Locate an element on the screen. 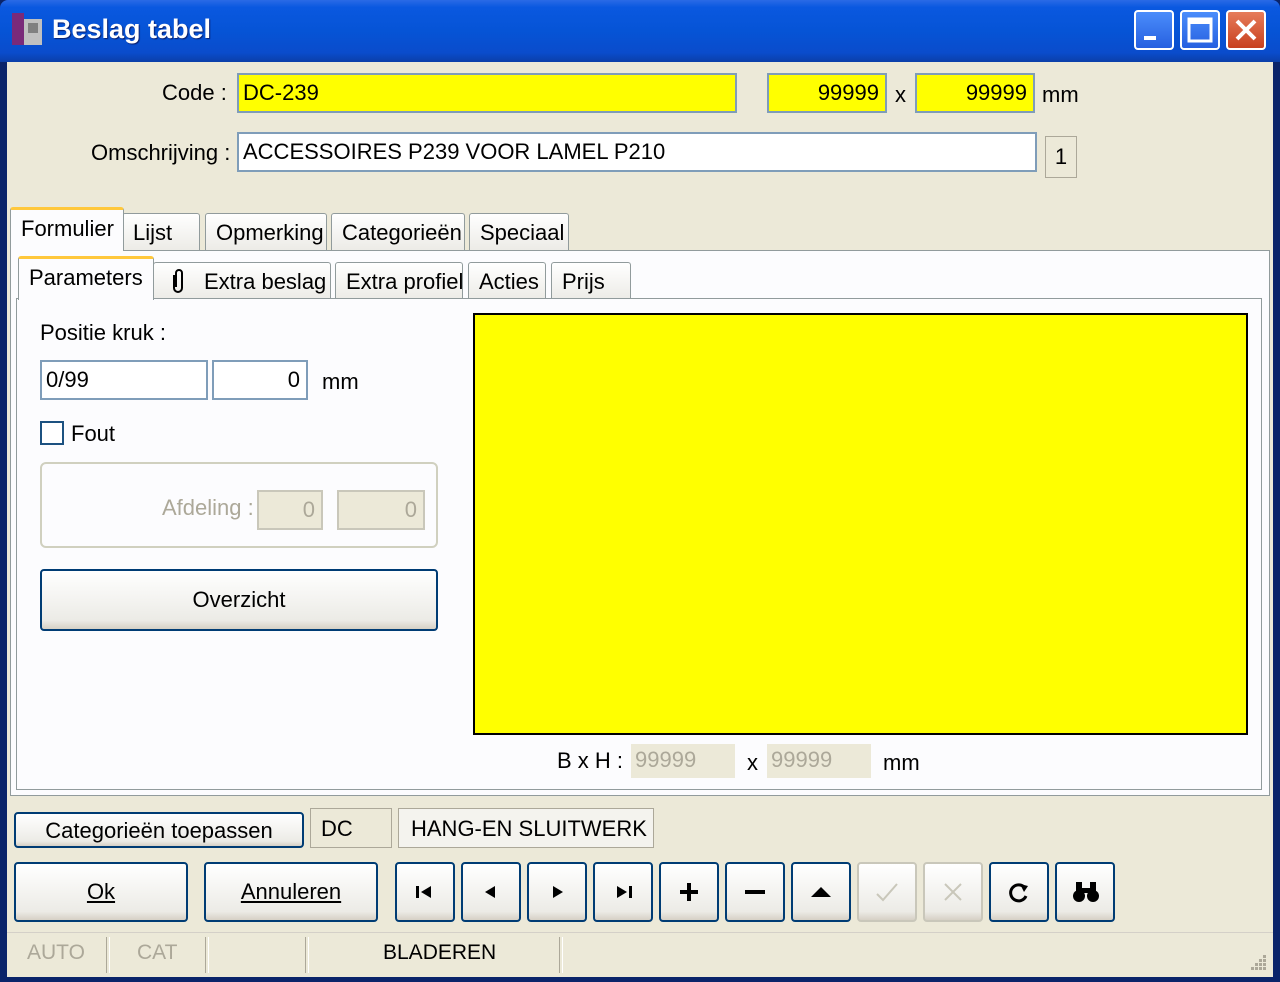 This screenshot has width=1280, height=982. afdeling-field-2: 0 is located at coordinates (381, 510).